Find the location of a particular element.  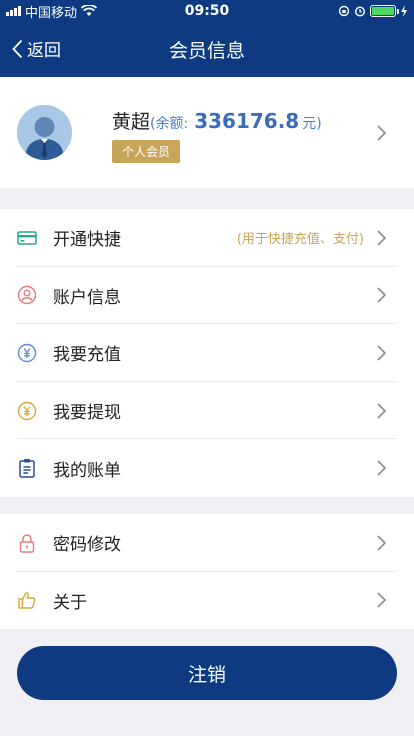

menu-item-hint: (用于快捷充值、支付) is located at coordinates (300, 240).